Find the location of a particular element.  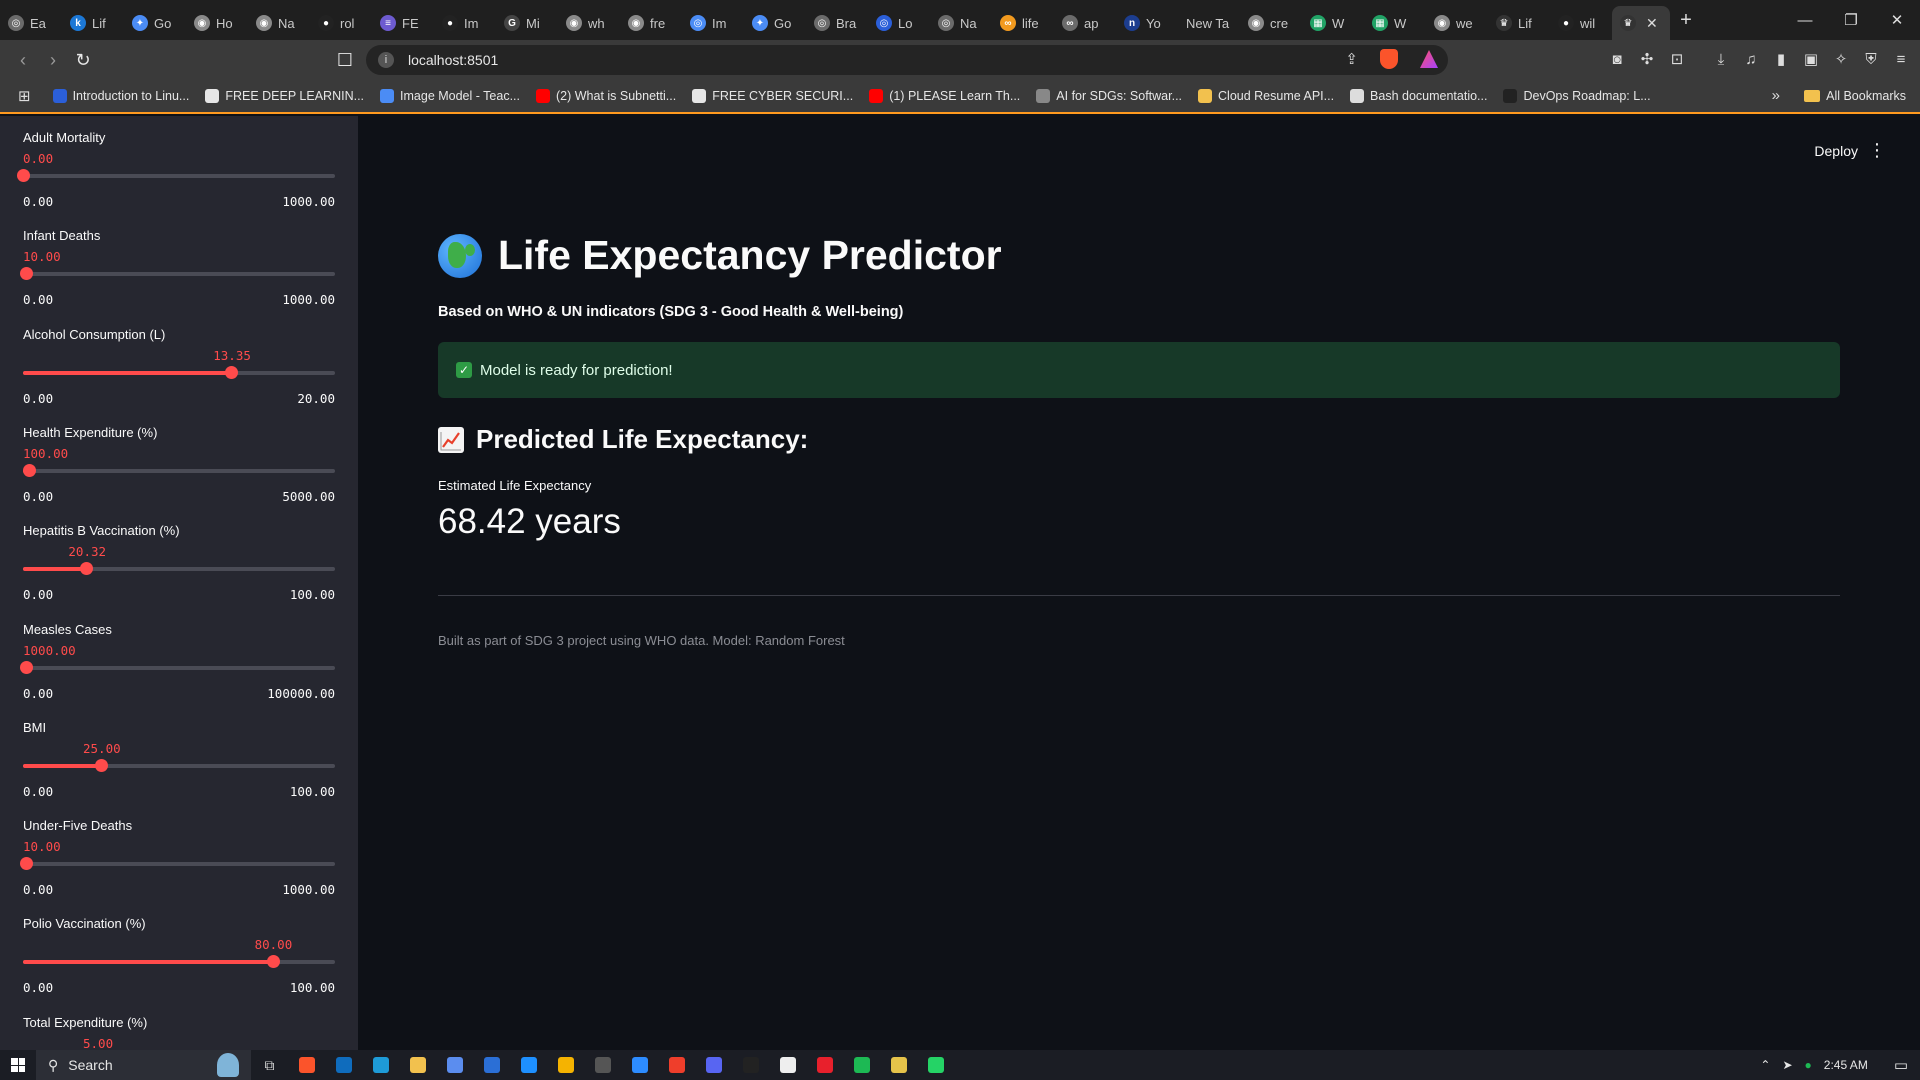

browser-tab: ◎ Im is located at coordinates (713, 23).